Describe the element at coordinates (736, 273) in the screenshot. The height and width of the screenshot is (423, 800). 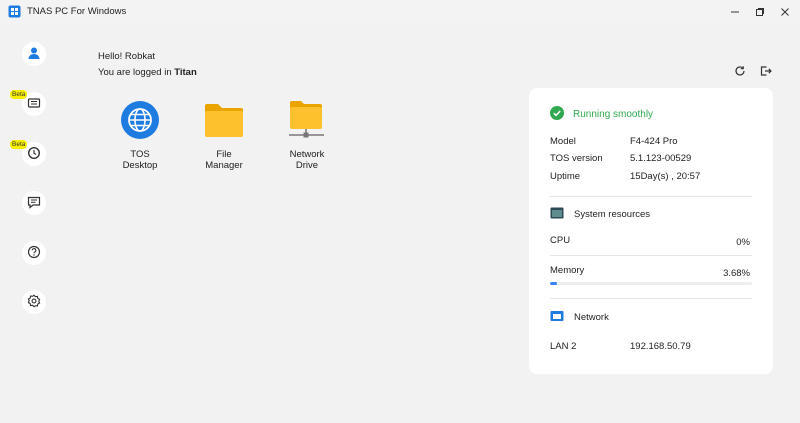
I see `memory-value: 3.68%` at that location.